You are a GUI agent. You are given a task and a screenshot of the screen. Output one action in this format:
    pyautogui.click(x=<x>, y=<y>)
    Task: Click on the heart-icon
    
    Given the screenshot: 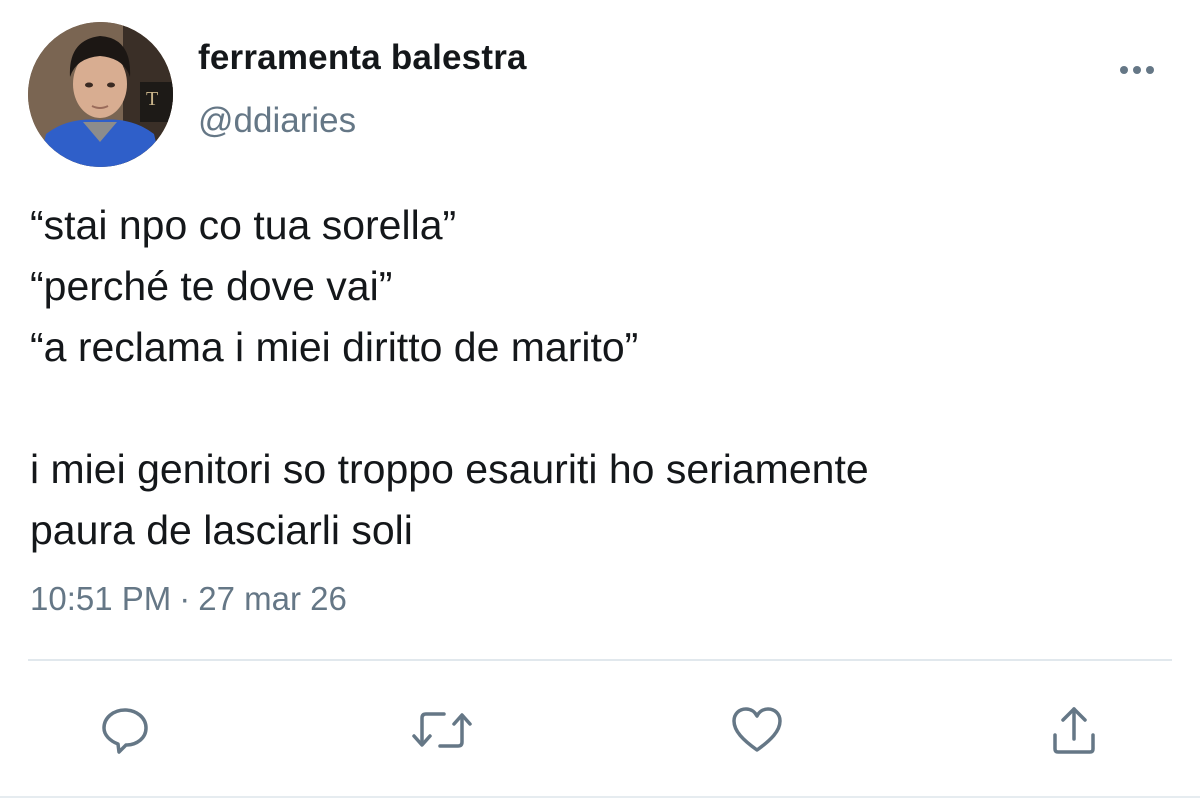 What is the action you would take?
    pyautogui.click(x=757, y=729)
    